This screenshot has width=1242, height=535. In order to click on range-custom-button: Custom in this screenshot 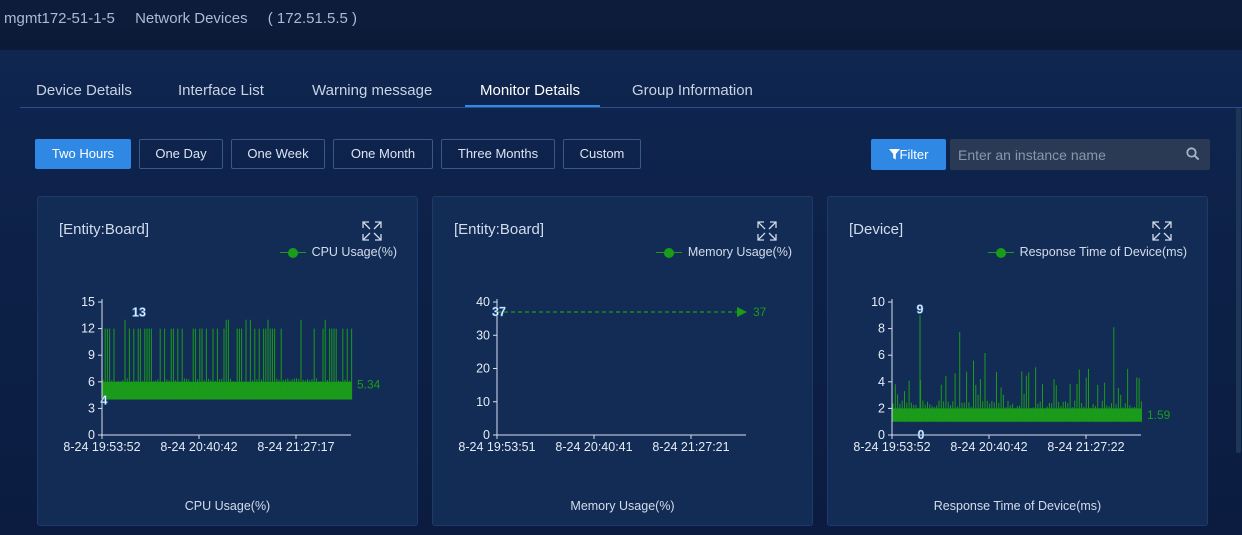, I will do `click(602, 154)`.